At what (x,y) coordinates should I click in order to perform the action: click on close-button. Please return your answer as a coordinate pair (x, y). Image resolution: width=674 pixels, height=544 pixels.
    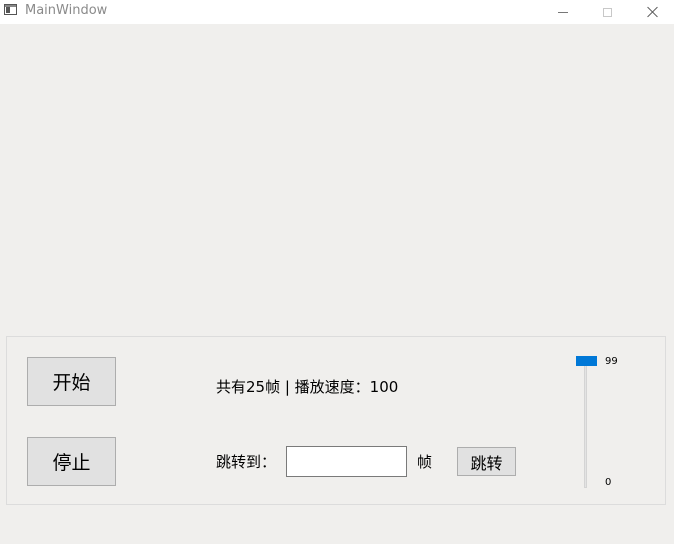
    Looking at the image, I should click on (652, 12).